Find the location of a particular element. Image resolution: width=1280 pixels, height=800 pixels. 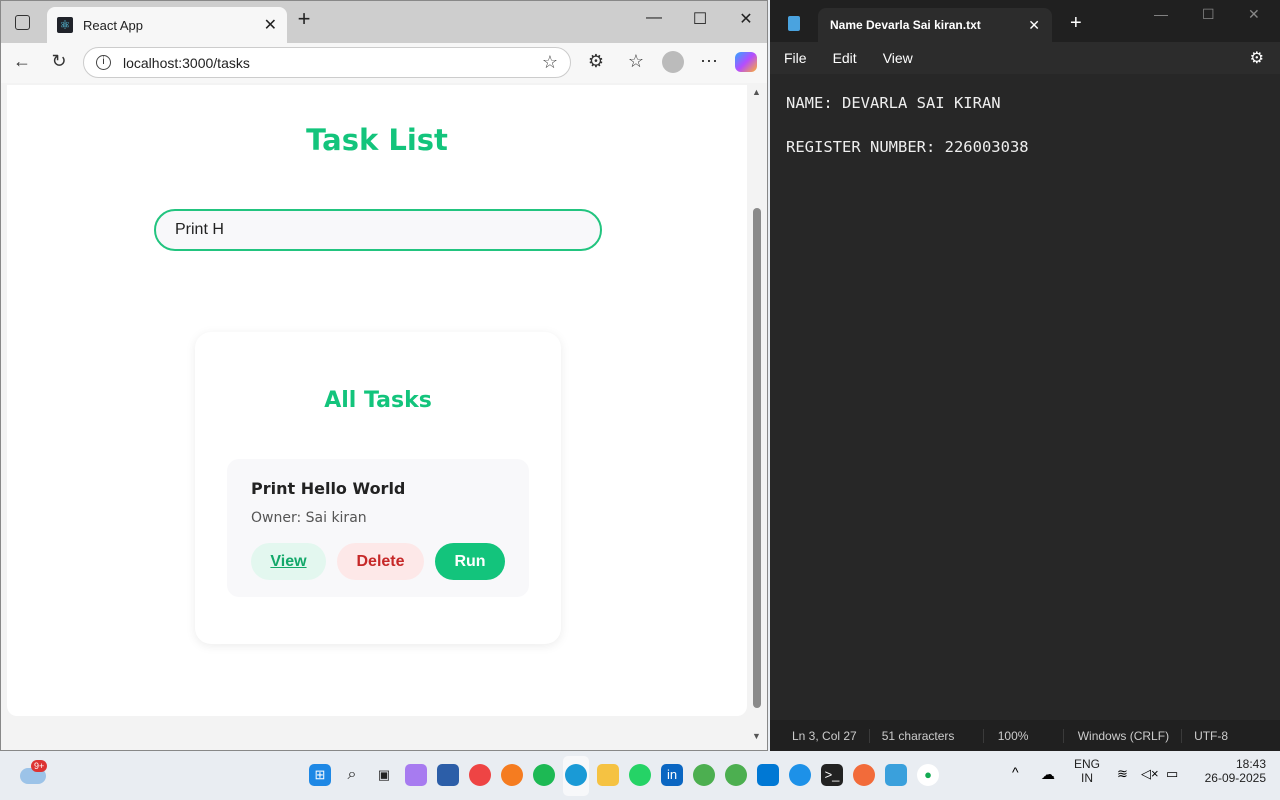

info-icon: i is located at coordinates (103, 62).